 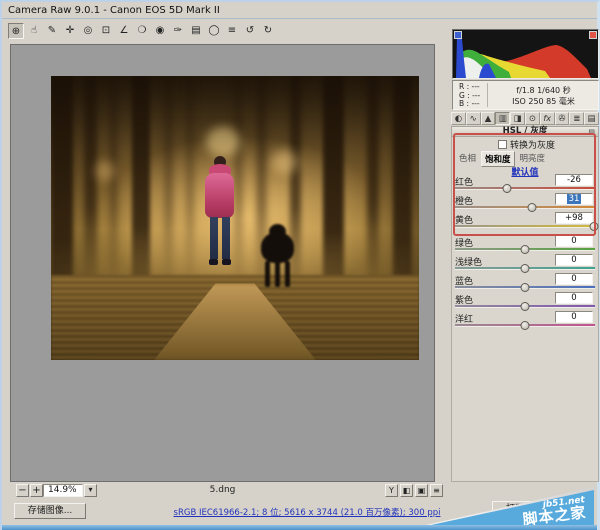 I want to click on light-bokeh, so click(x=222, y=142).